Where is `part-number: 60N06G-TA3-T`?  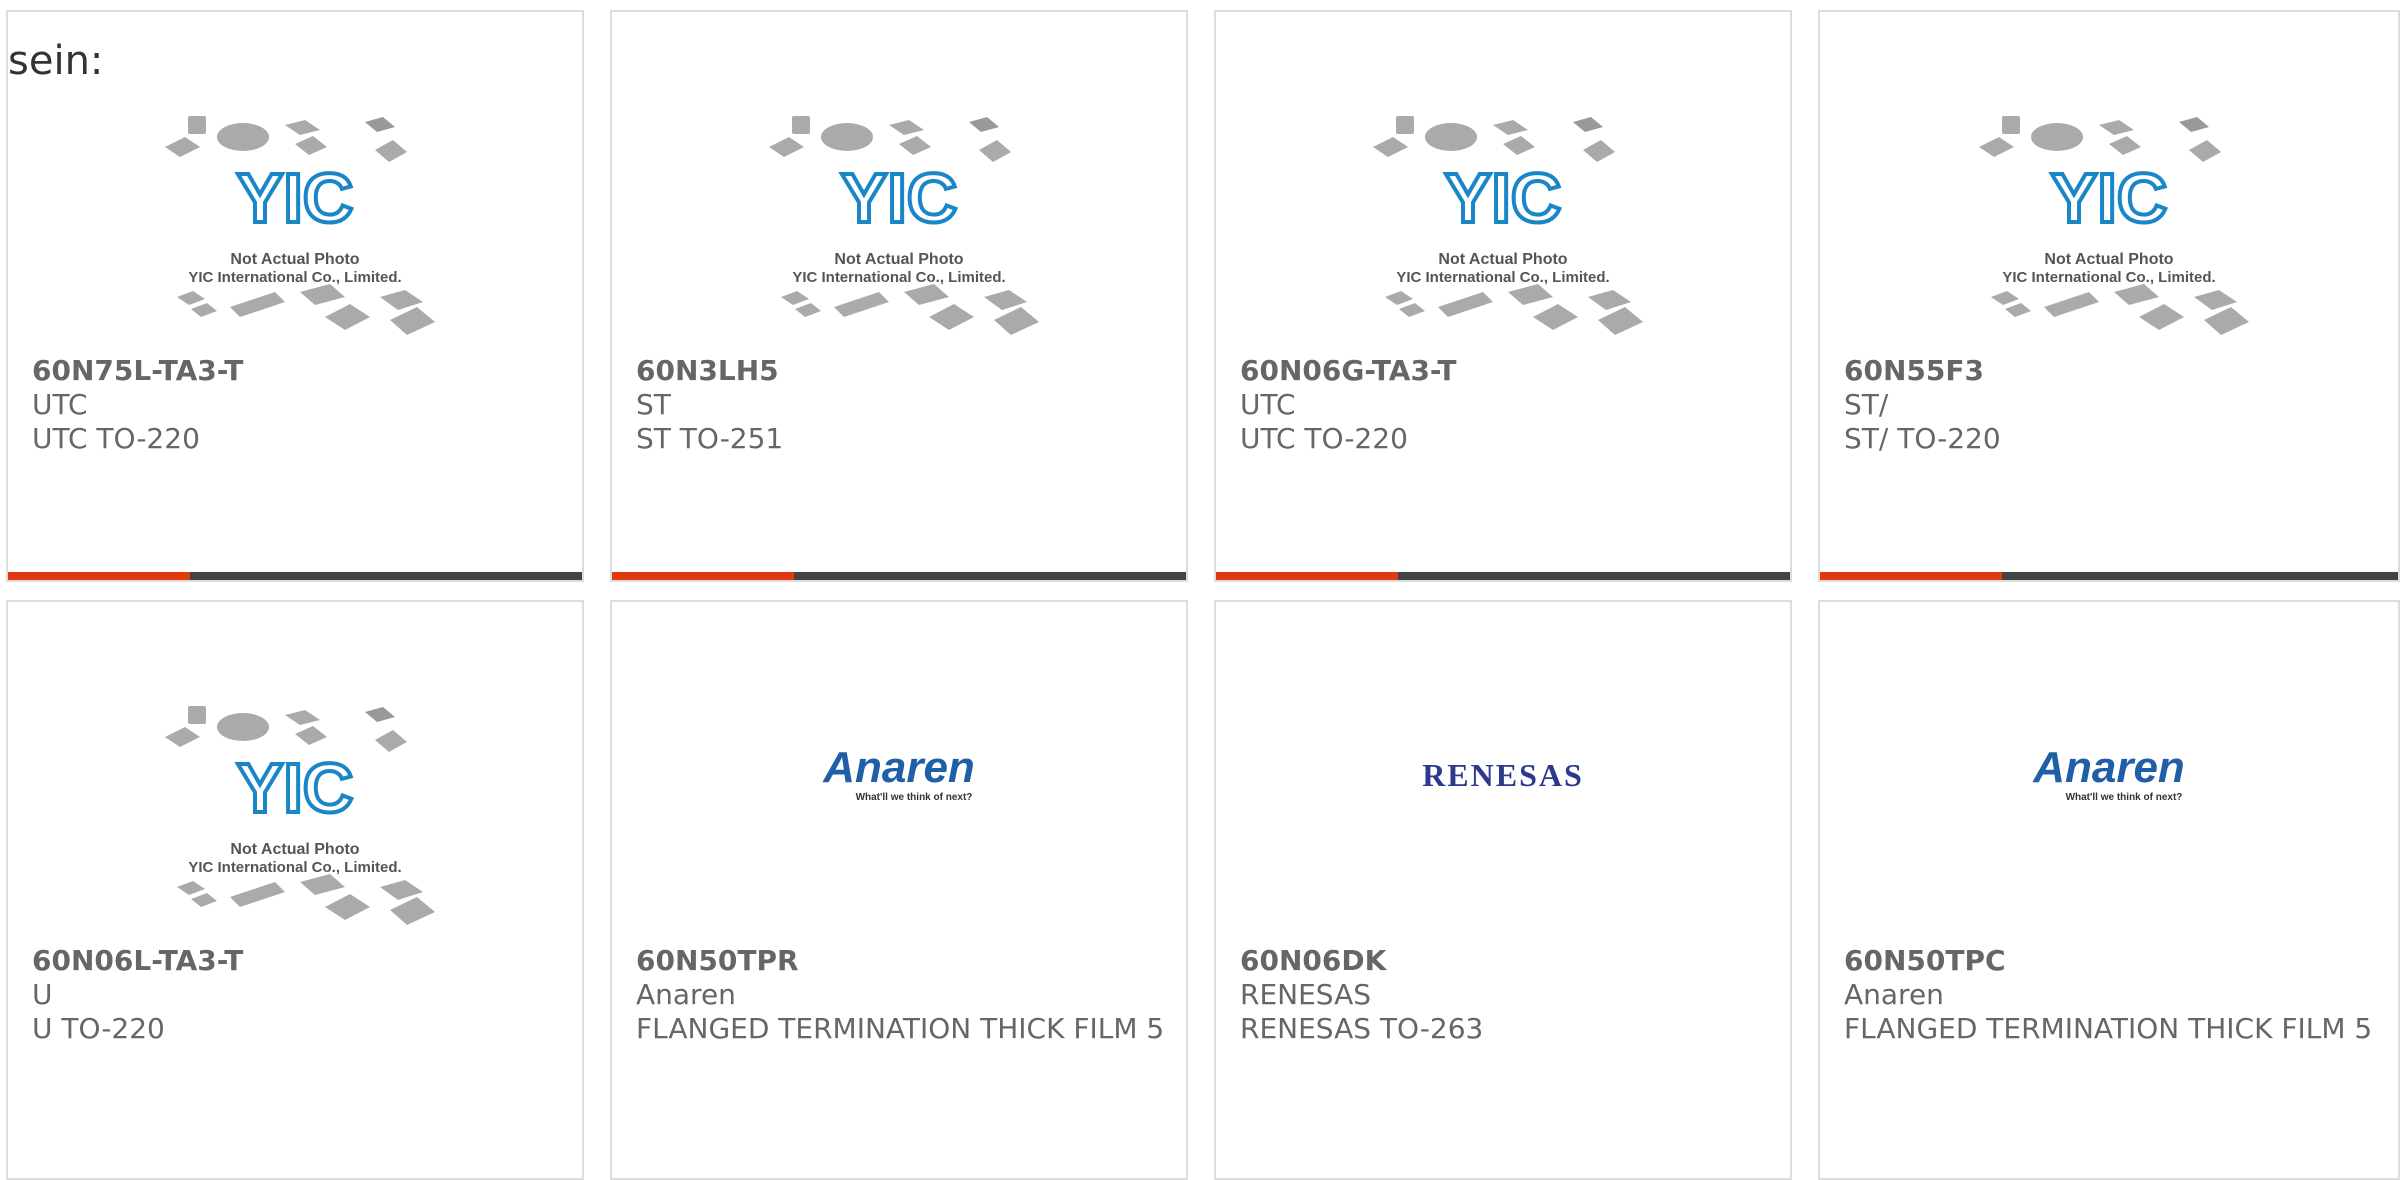
part-number: 60N06G-TA3-T is located at coordinates (1505, 371).